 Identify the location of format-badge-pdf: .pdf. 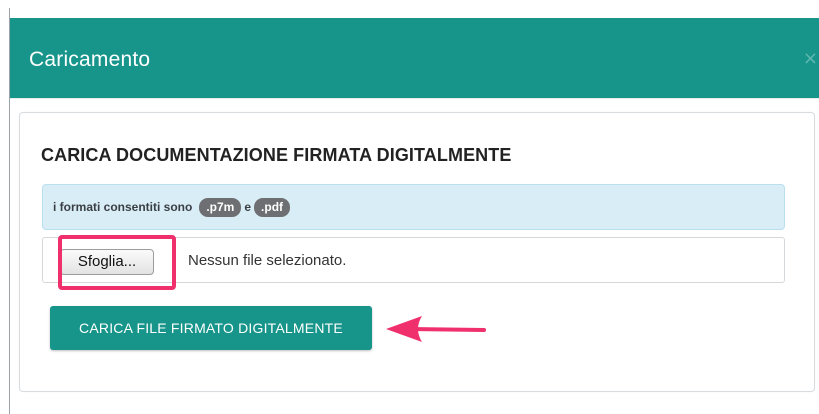
(272, 207).